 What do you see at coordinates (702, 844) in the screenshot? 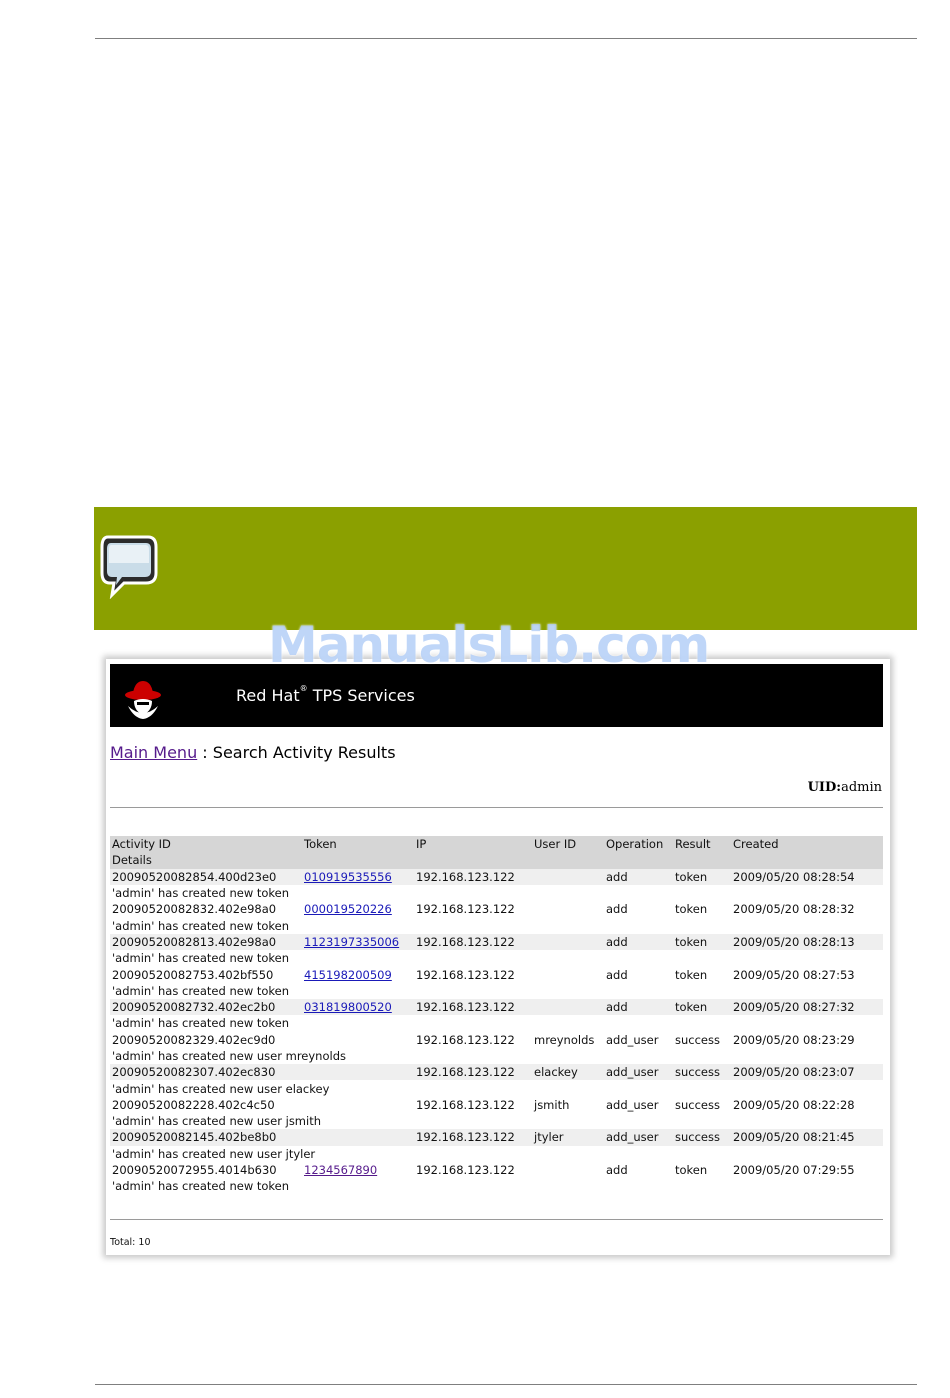
I see `column-header: Result` at bounding box center [702, 844].